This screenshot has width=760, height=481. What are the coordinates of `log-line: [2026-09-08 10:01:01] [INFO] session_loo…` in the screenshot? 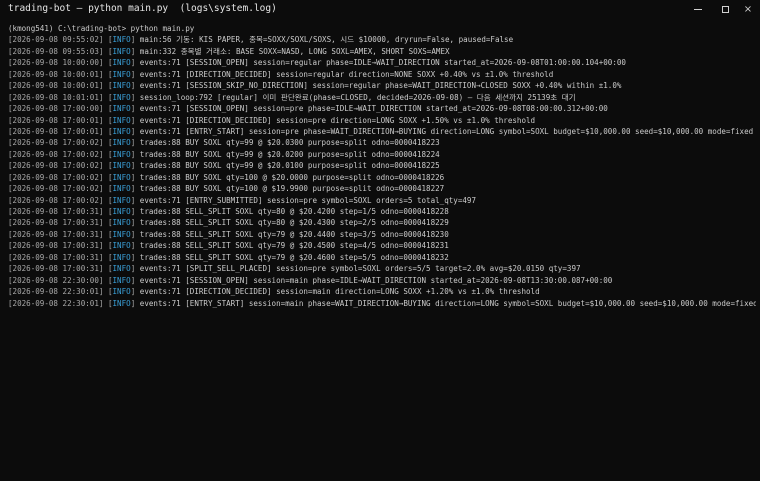 It's located at (292, 97).